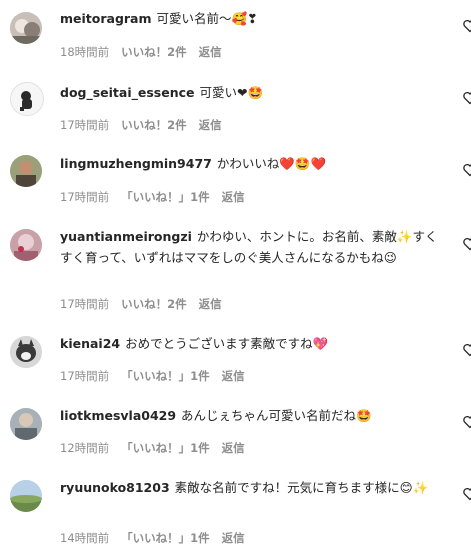  What do you see at coordinates (301, 487) in the screenshot?
I see `comment-text: 素敵な名前ですね！元気に育ちます様に😊✨` at bounding box center [301, 487].